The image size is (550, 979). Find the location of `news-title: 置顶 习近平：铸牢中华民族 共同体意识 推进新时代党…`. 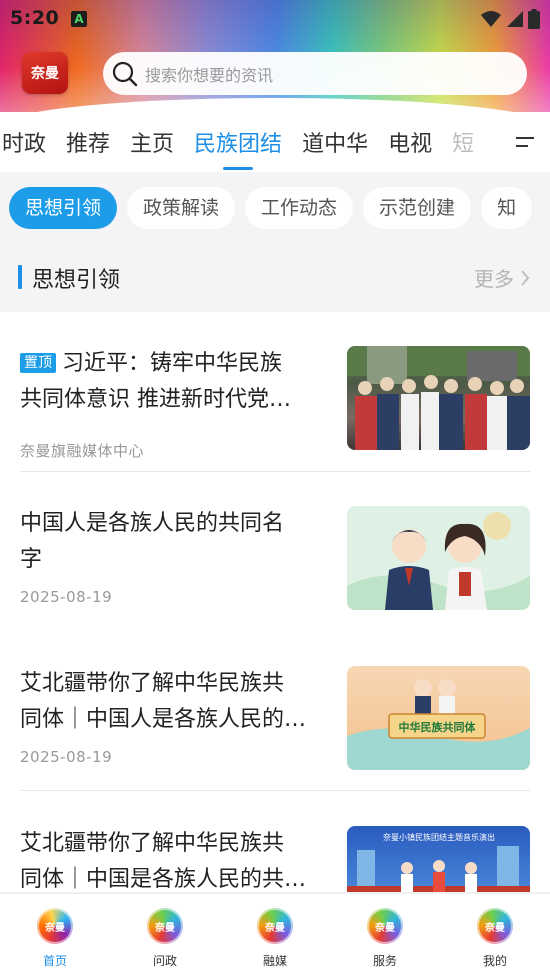

news-title: 置顶 习近平：铸牢中华民族 共同体意识 推进新时代党… is located at coordinates (175, 382).